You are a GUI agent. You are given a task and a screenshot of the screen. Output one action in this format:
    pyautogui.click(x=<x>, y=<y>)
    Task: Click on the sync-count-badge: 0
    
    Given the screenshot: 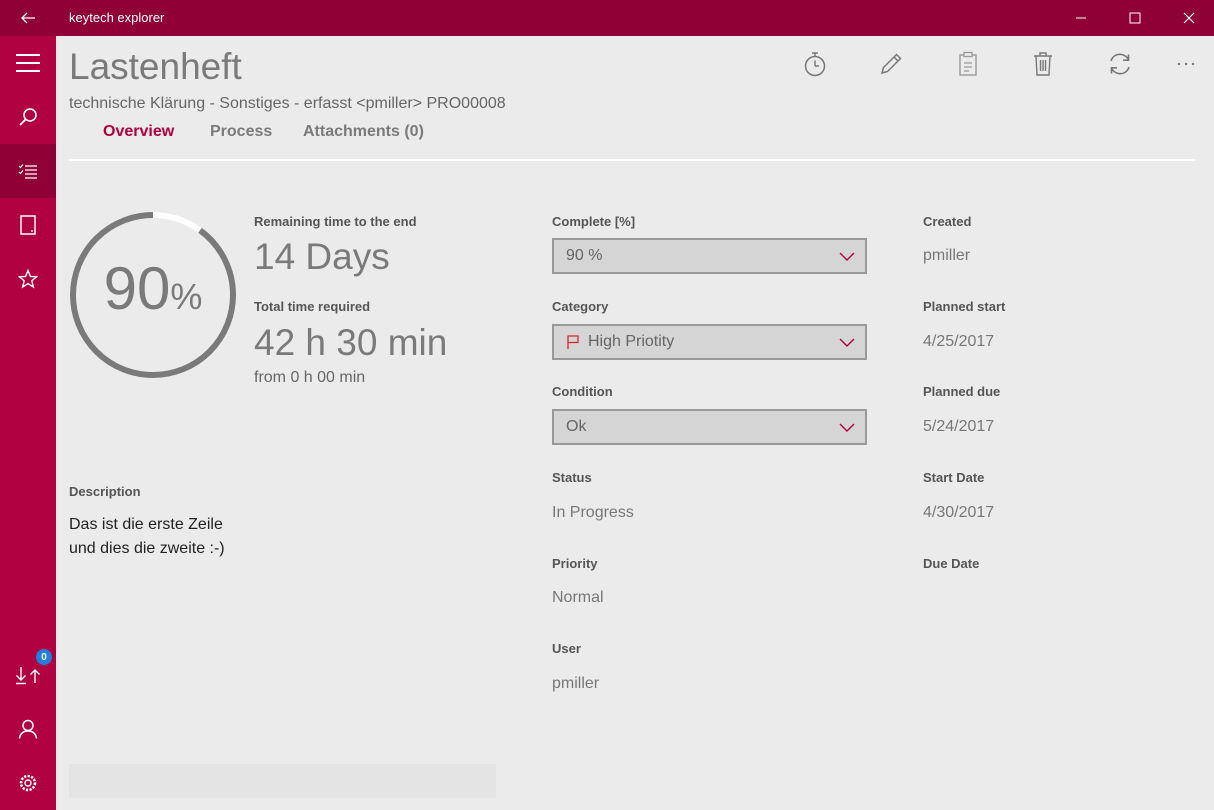 What is the action you would take?
    pyautogui.click(x=44, y=657)
    